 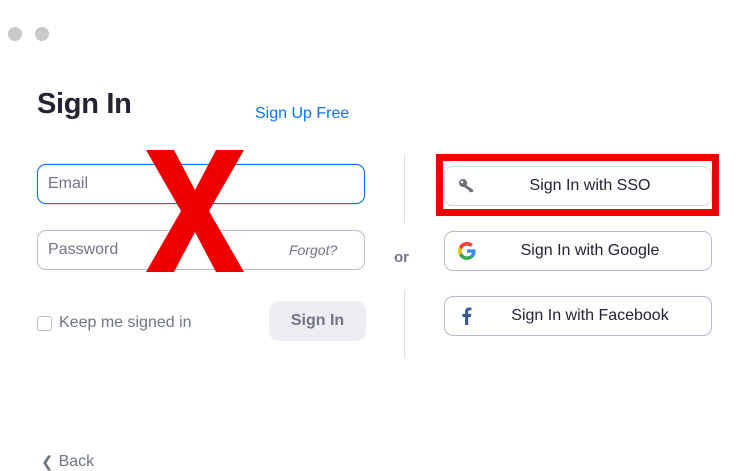 I want to click on keep-signed-in-toggle: Keep me signed in, so click(x=114, y=323).